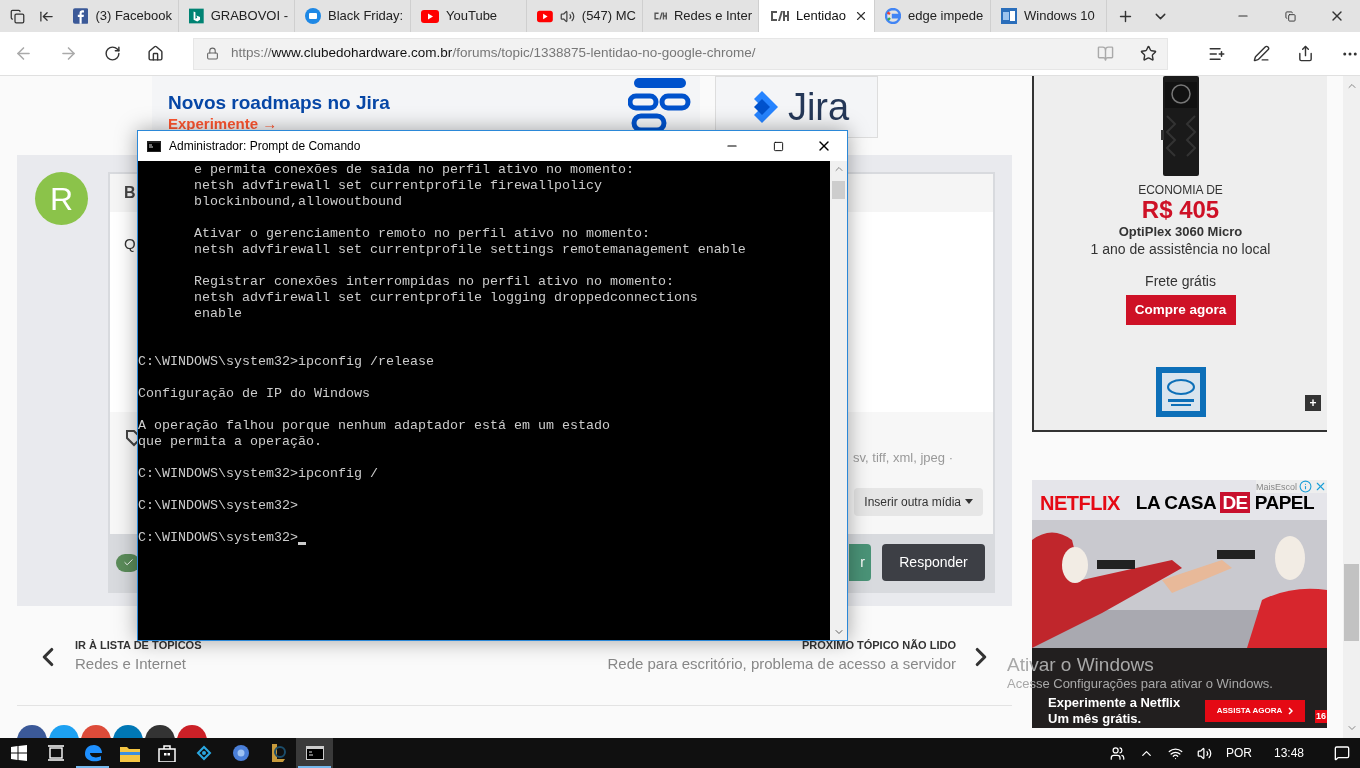  What do you see at coordinates (230, 442) in the screenshot?
I see `console-line: que permita a operação.` at bounding box center [230, 442].